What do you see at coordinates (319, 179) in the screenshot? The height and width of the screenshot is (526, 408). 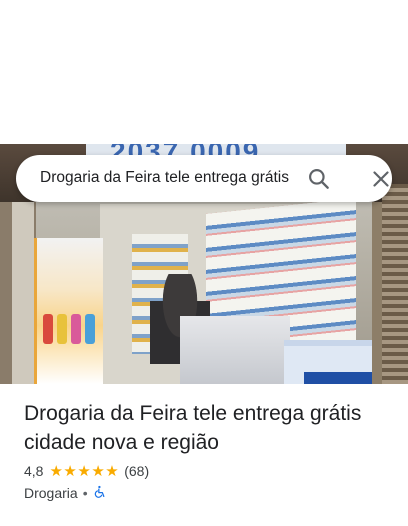 I see `search-icon` at bounding box center [319, 179].